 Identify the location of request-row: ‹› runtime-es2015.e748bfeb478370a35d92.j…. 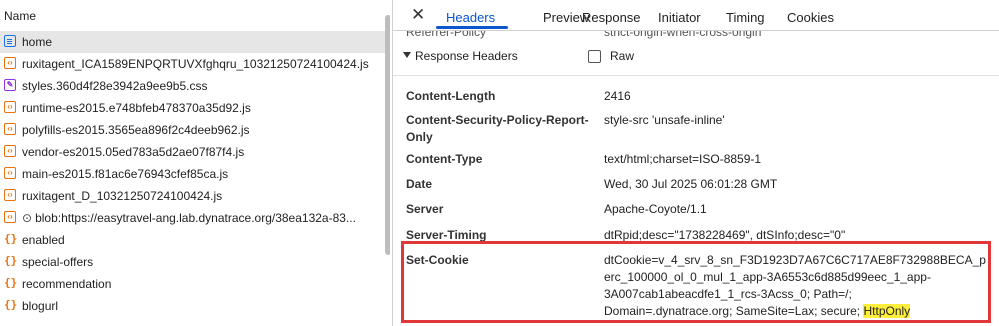
(195, 108).